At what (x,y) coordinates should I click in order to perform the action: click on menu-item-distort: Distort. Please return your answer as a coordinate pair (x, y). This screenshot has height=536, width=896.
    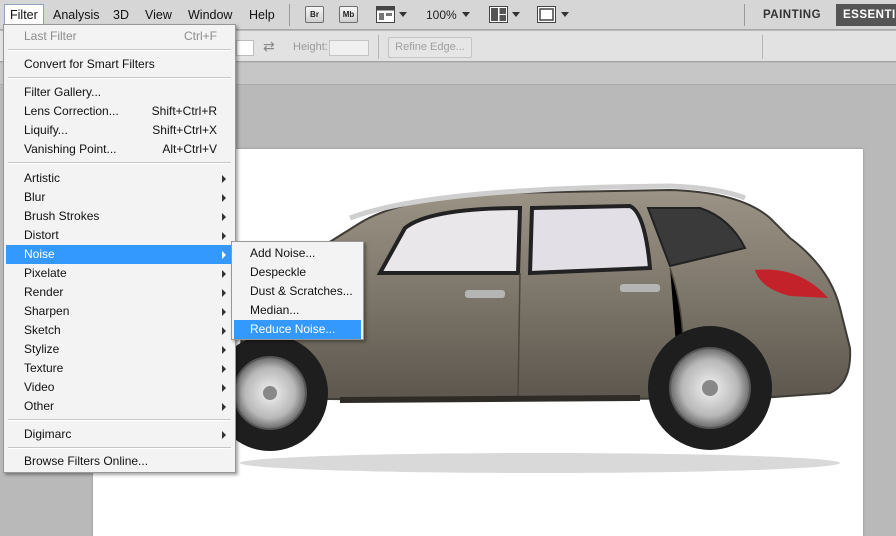
    Looking at the image, I should click on (119, 235).